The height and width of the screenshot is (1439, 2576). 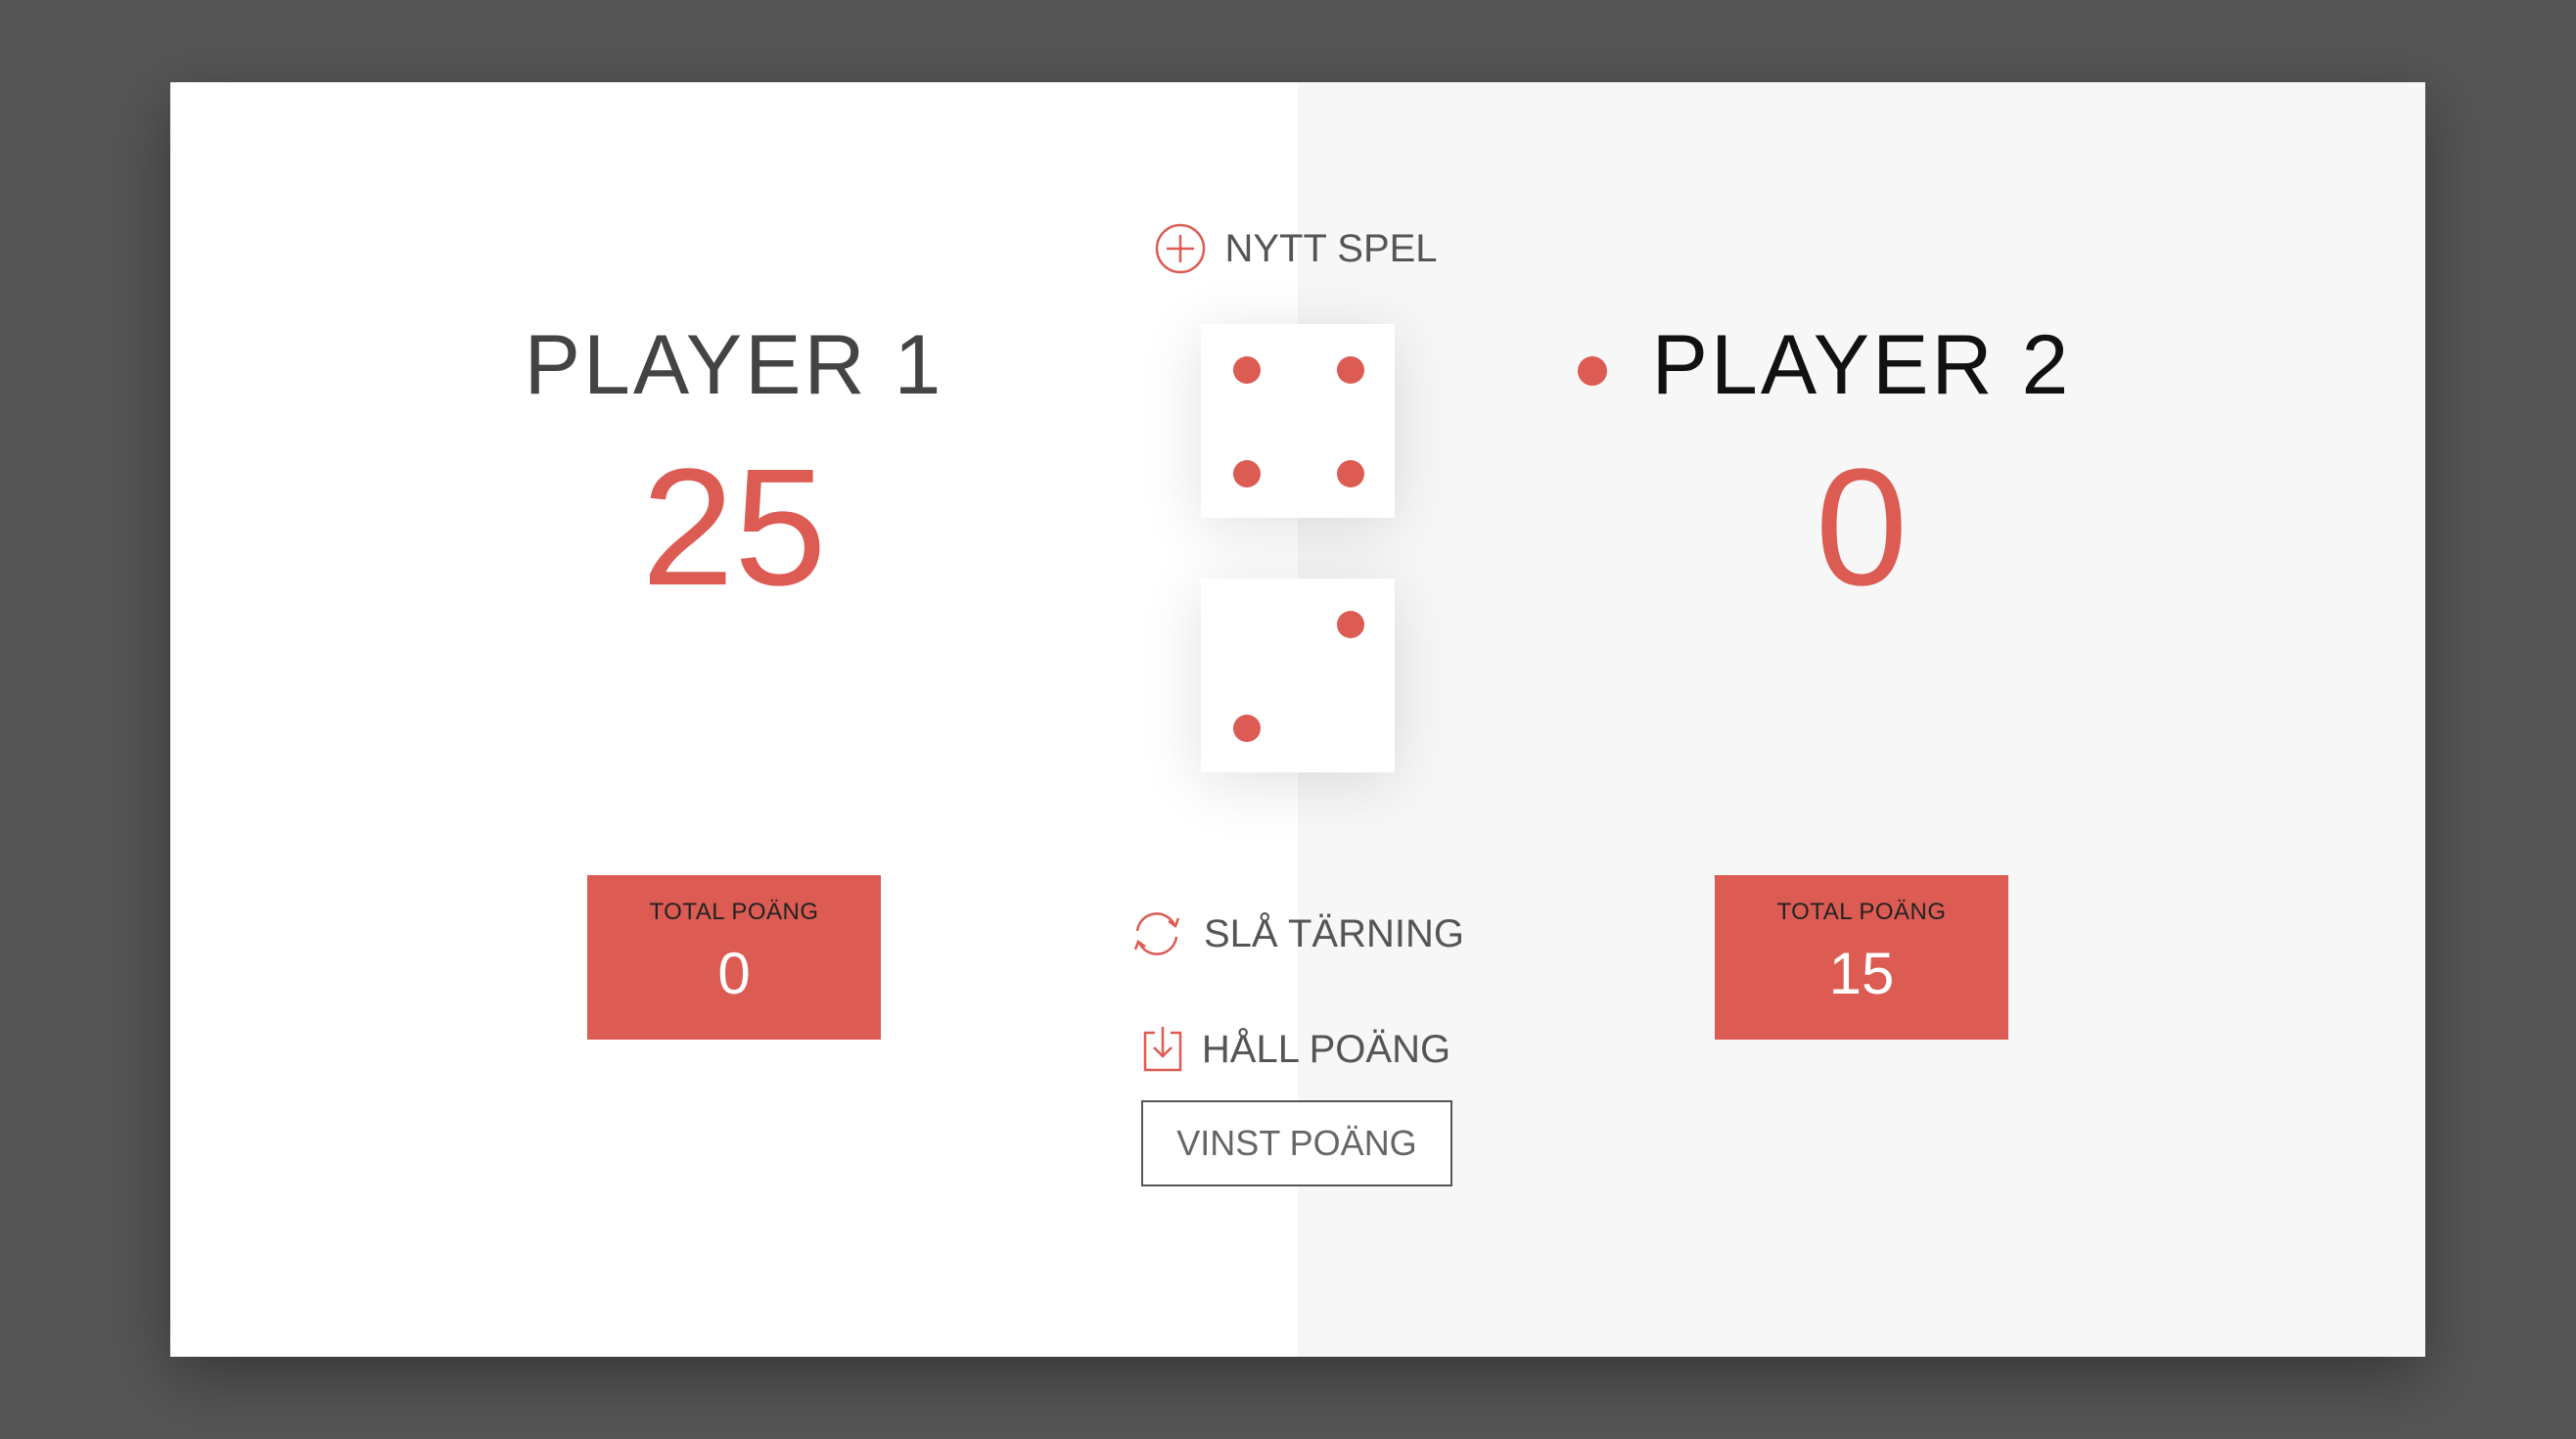 I want to click on roll-dice-button: SLÅ TÄRNING, so click(x=1296, y=934).